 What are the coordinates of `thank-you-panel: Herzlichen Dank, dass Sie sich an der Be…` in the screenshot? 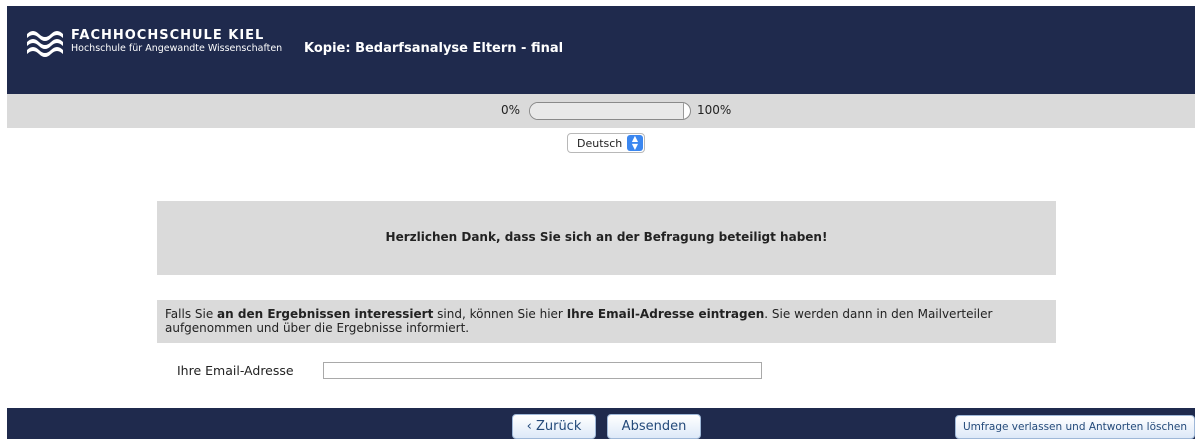 It's located at (606, 238).